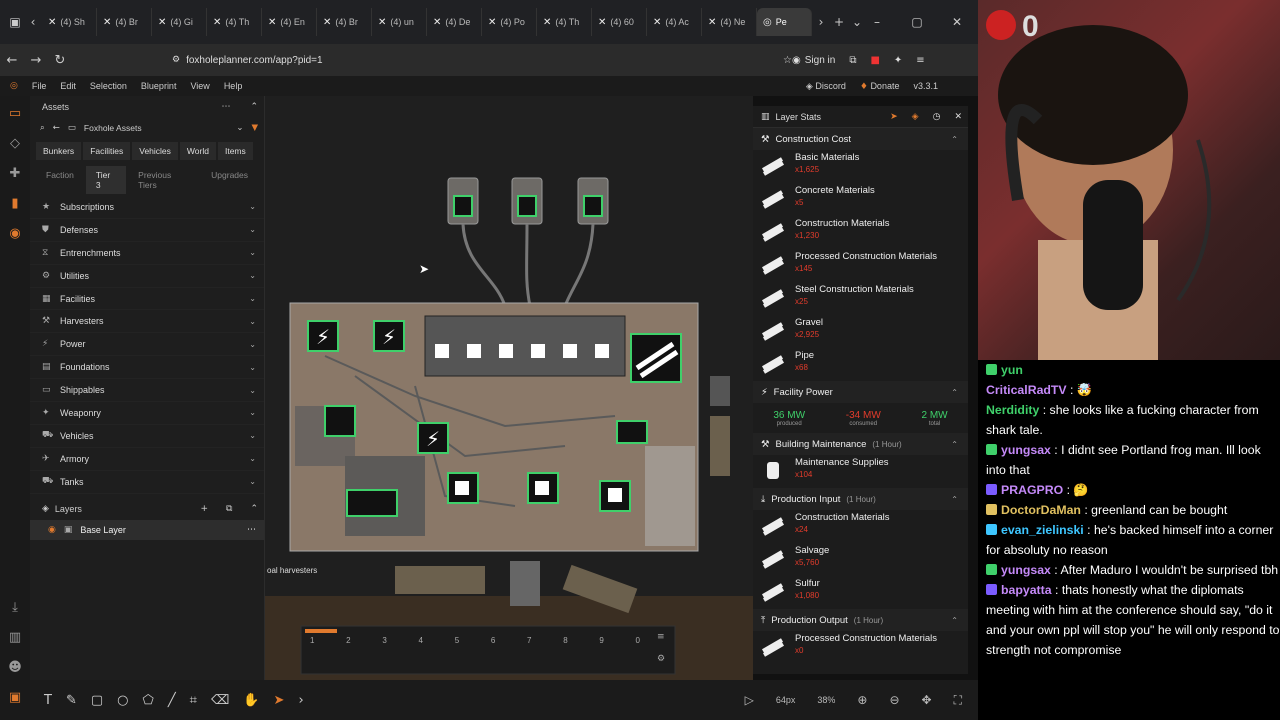  Describe the element at coordinates (898, 60) in the screenshot. I see `puzzle-icon: ✦` at that location.